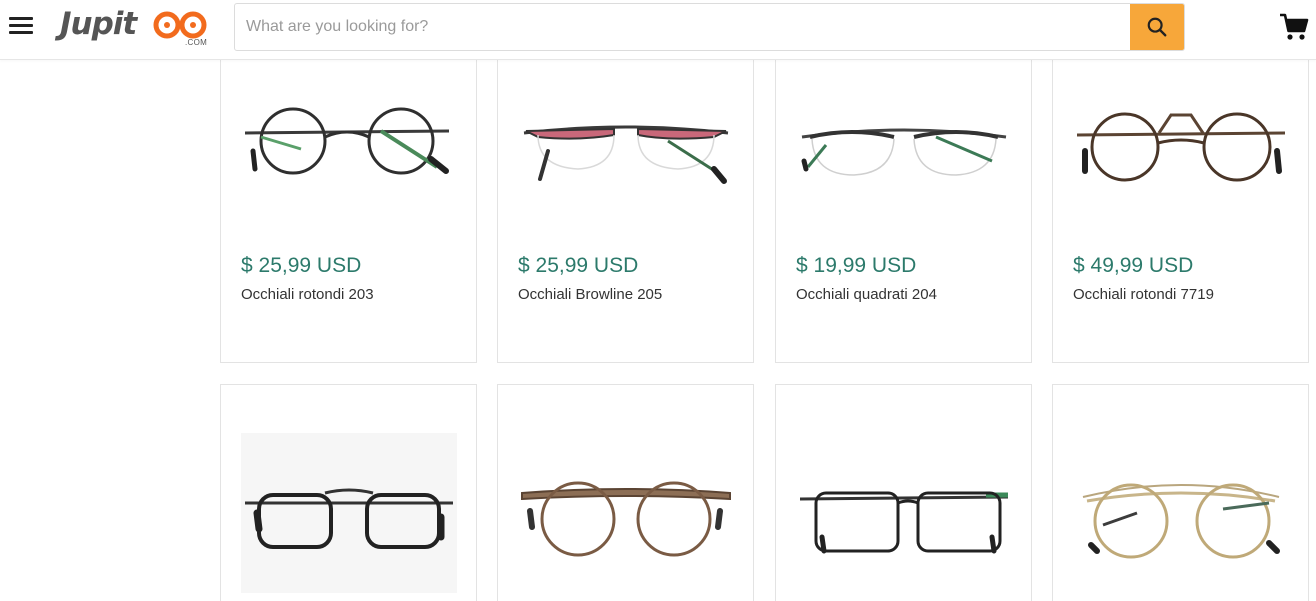 The height and width of the screenshot is (601, 1316). I want to click on site-header: Jupit .COM, so click(658, 30).